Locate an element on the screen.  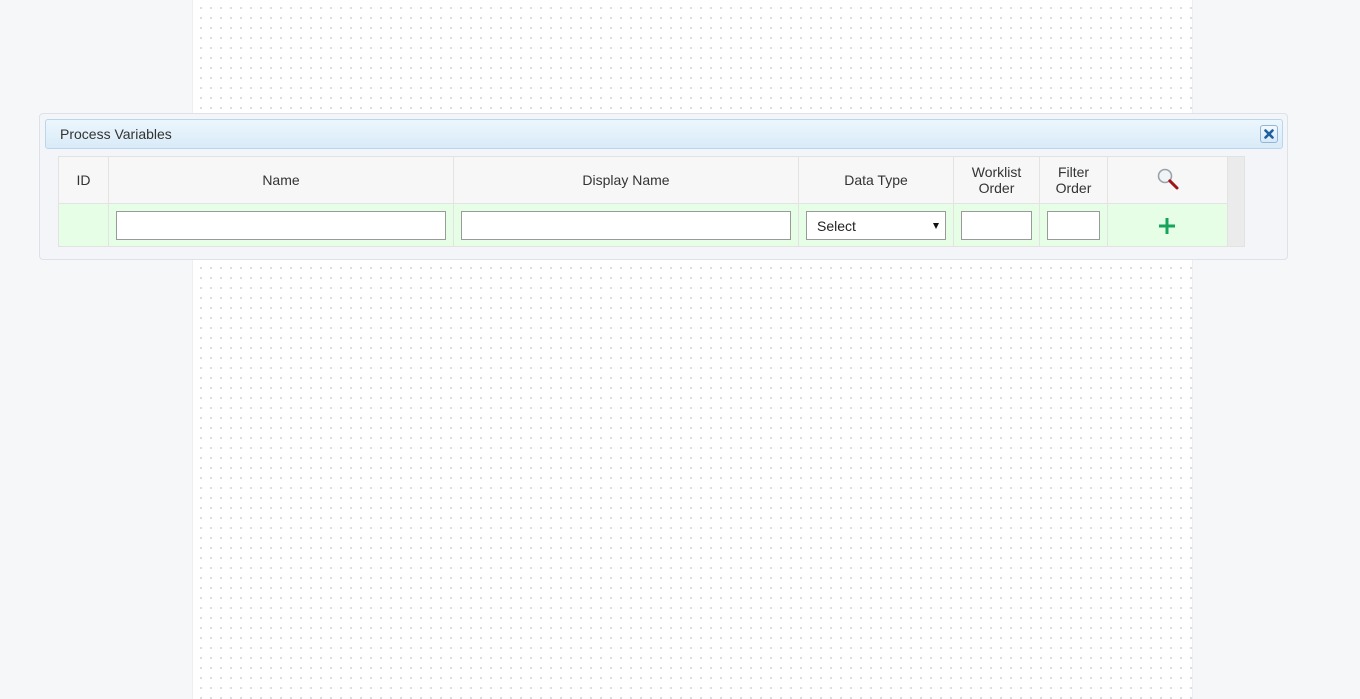
new-row-worklist-order-cell is located at coordinates (997, 225).